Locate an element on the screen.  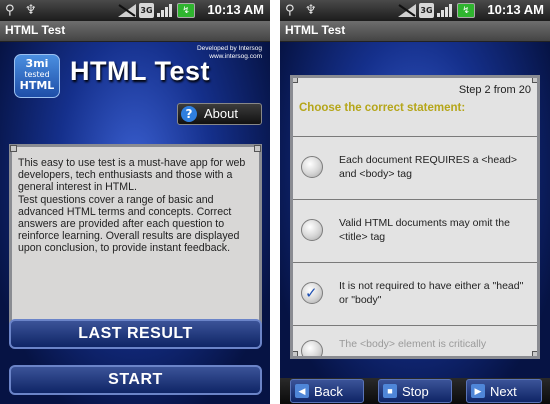
back-label: Back is located at coordinates (328, 391).